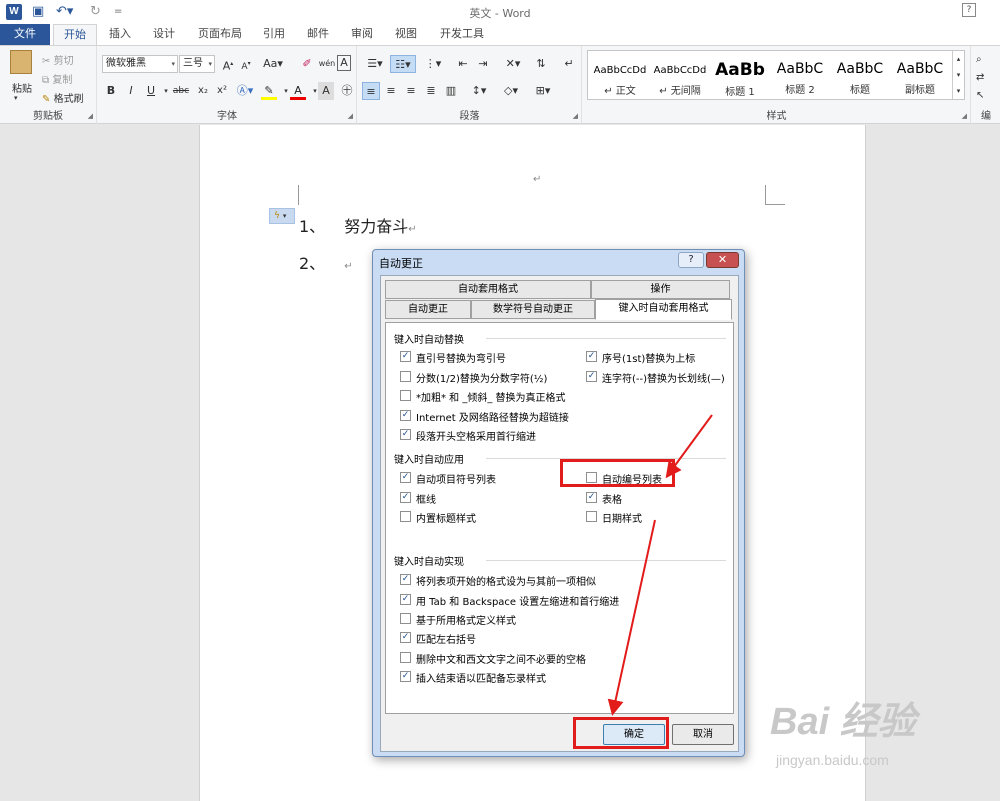  What do you see at coordinates (274, 34) in the screenshot?
I see `tab-references: 引用` at bounding box center [274, 34].